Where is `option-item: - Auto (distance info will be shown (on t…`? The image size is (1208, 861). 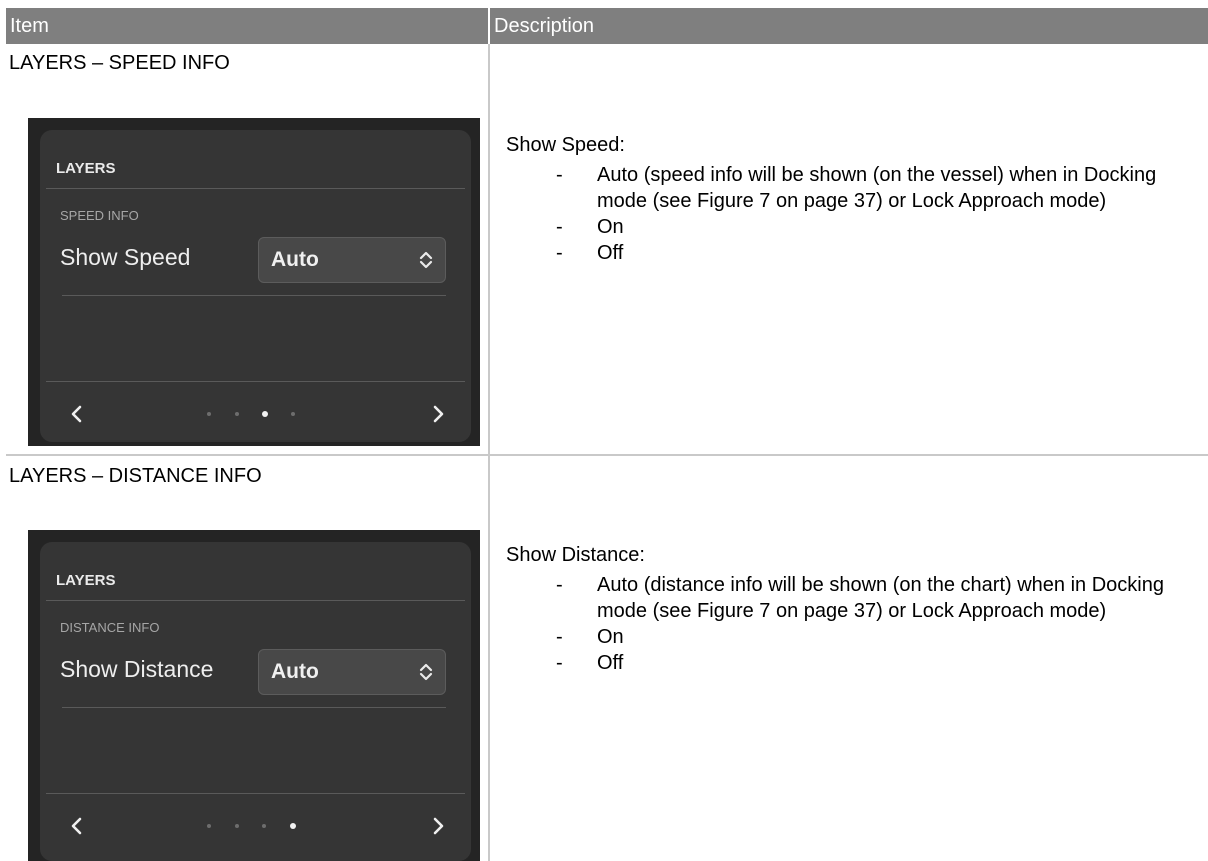
option-item: - Auto (distance info will be shown (on t… is located at coordinates (856, 598).